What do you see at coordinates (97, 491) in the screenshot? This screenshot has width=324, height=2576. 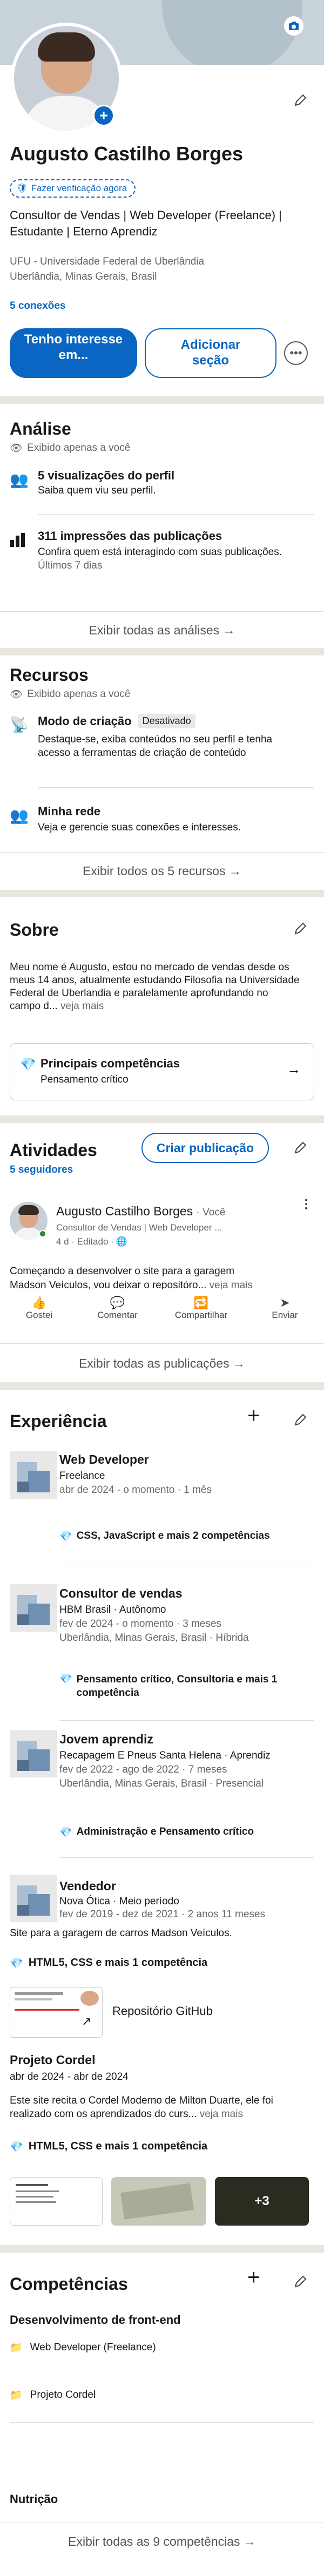 I see `profile-views-sub: Saiba quem viu seu perfil.` at bounding box center [97, 491].